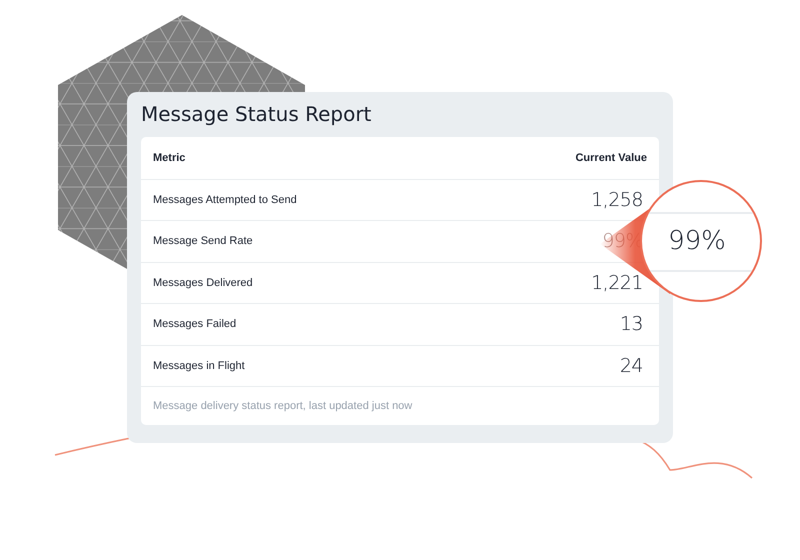  I want to click on column-header: Metric, so click(169, 158).